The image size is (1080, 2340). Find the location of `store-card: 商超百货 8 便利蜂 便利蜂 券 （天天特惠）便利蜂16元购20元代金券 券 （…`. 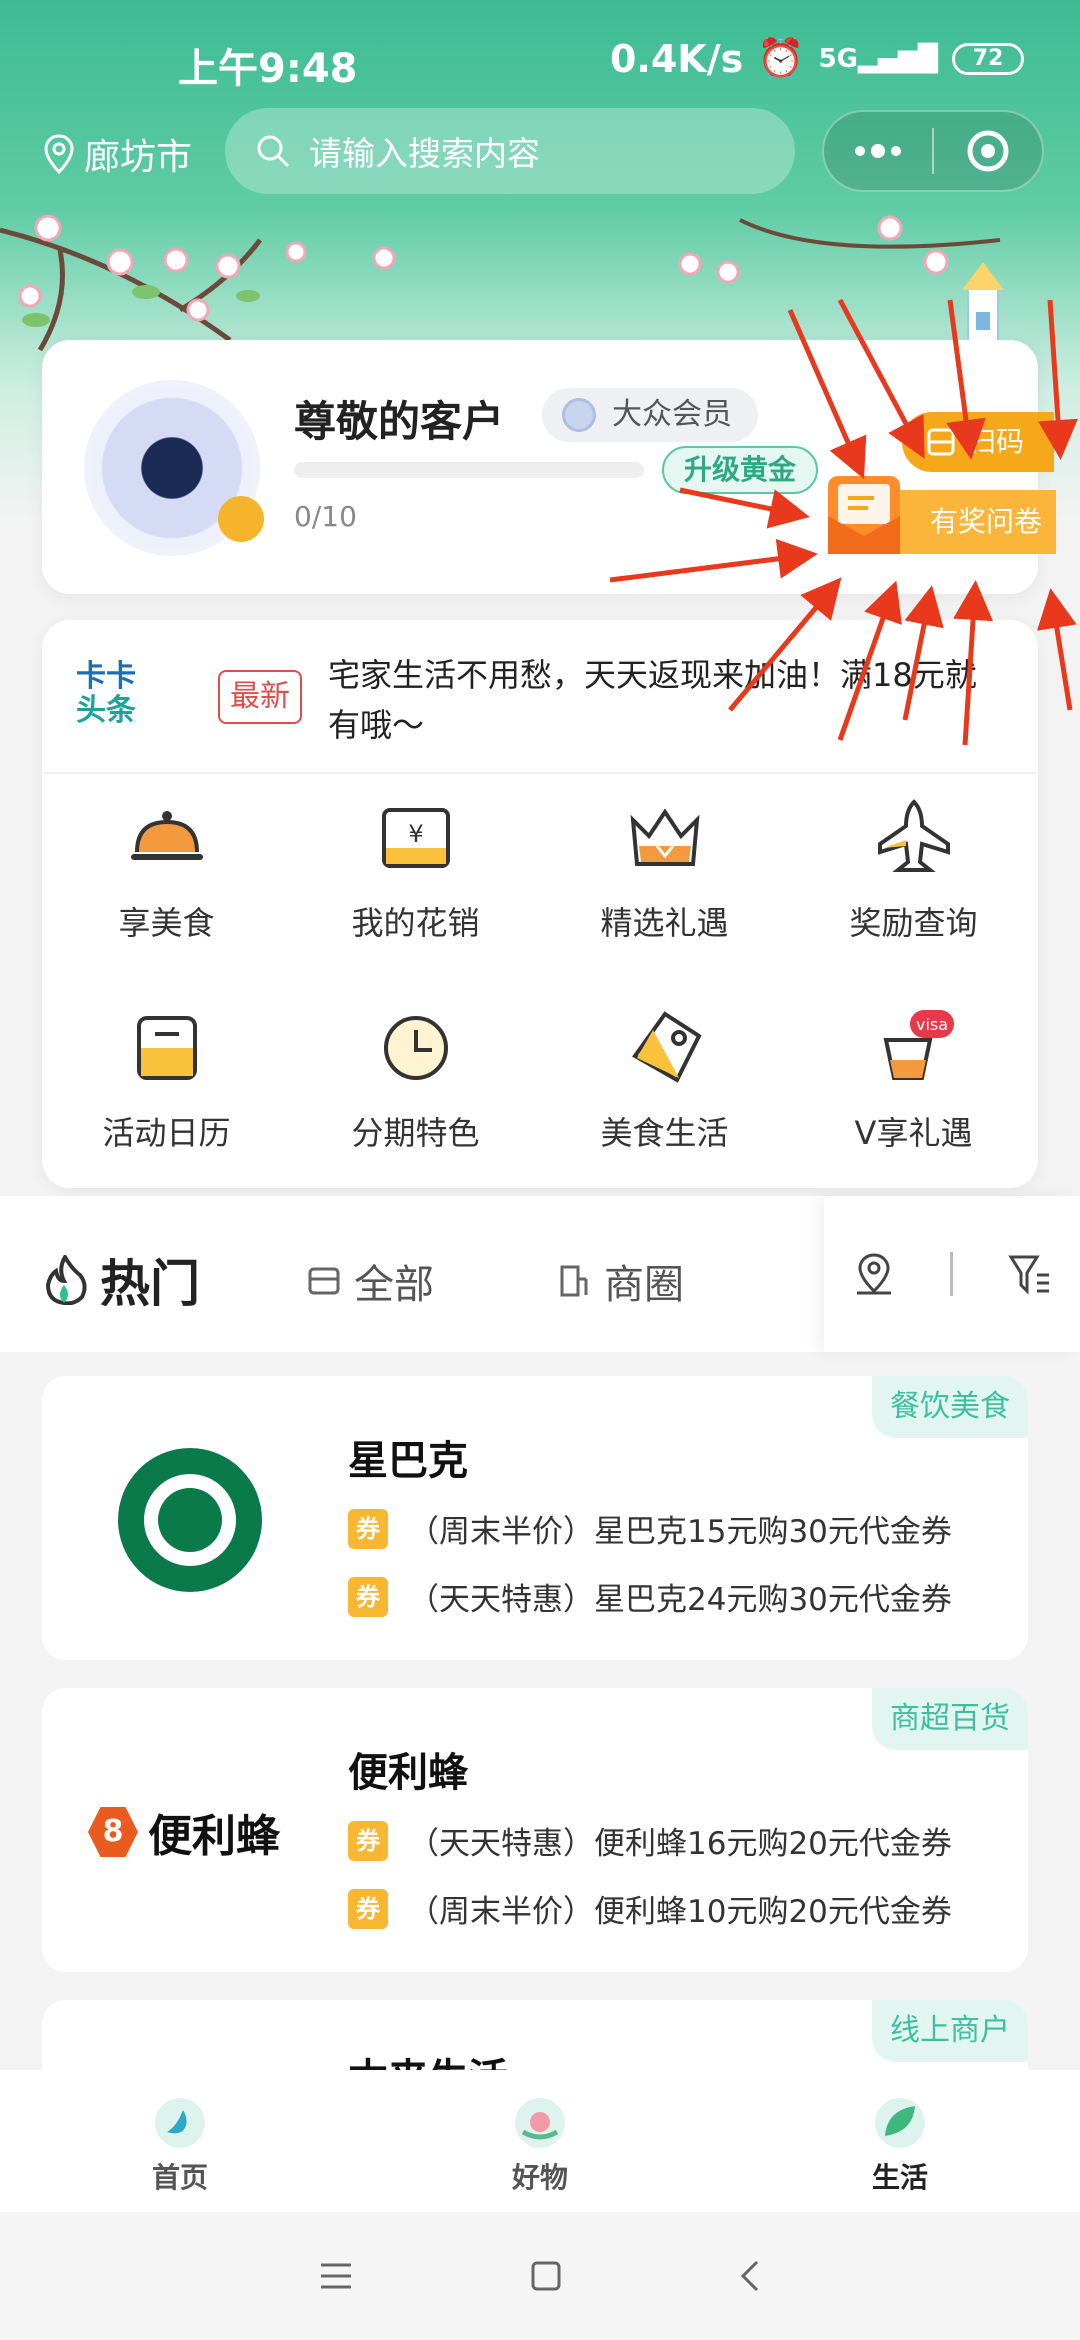

store-card: 商超百货 8 便利蜂 便利蜂 券 （天天特惠）便利蜂16元购20元代金券 券 （… is located at coordinates (535, 1830).